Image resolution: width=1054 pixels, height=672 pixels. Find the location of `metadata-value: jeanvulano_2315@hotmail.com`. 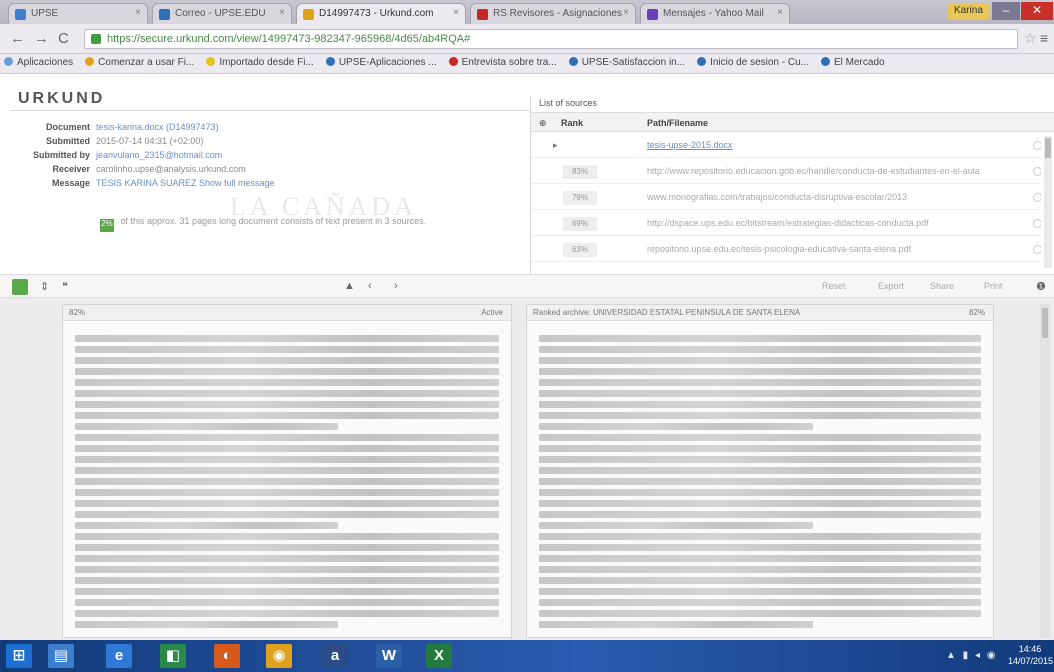

metadata-value: jeanvulano_2315@hotmail.com is located at coordinates (159, 155).